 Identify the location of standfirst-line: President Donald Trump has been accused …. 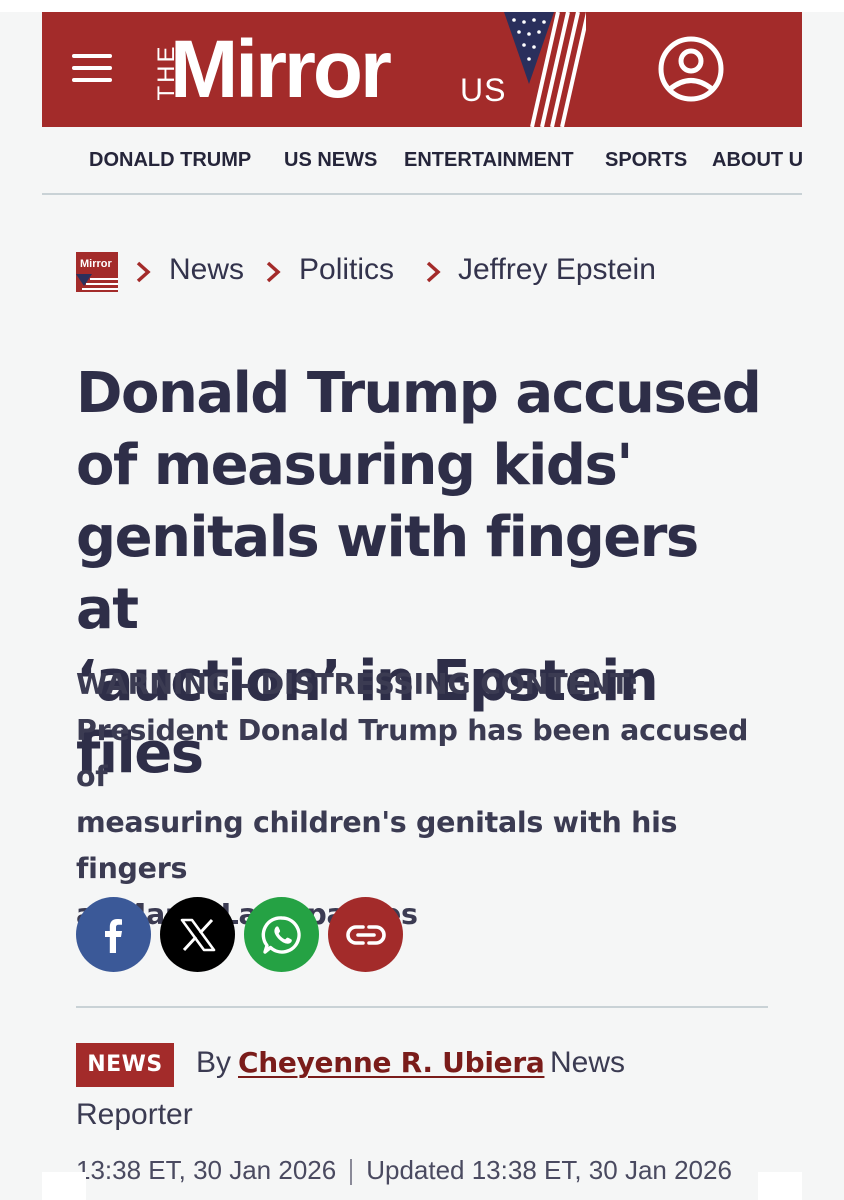
(412, 753).